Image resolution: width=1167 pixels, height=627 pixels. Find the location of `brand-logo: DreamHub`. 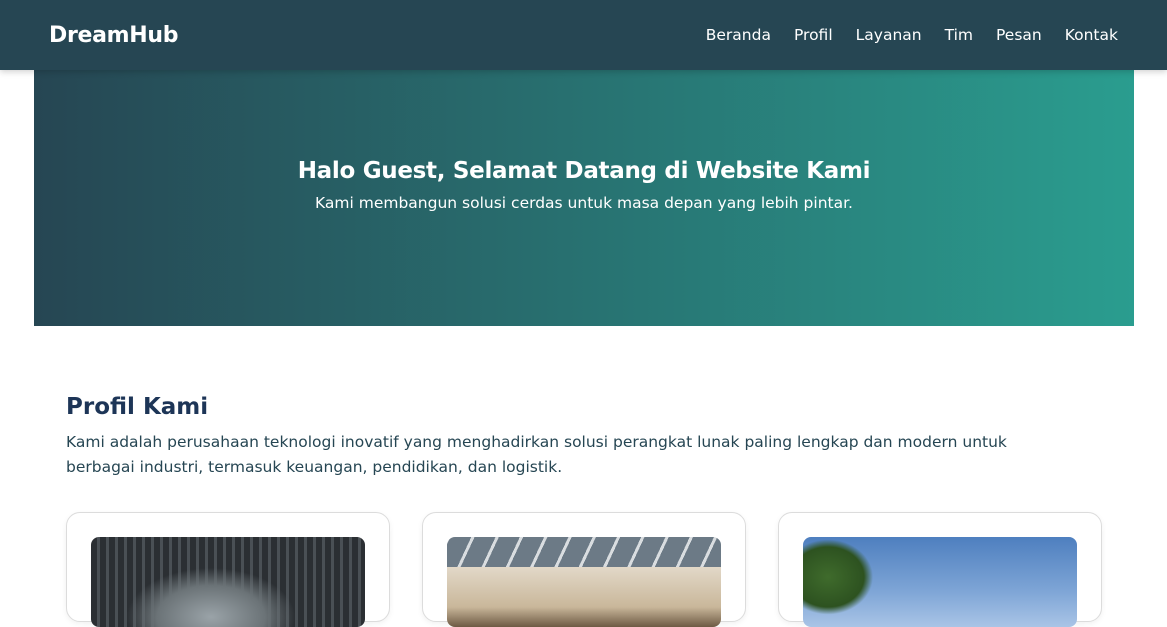

brand-logo: DreamHub is located at coordinates (114, 35).